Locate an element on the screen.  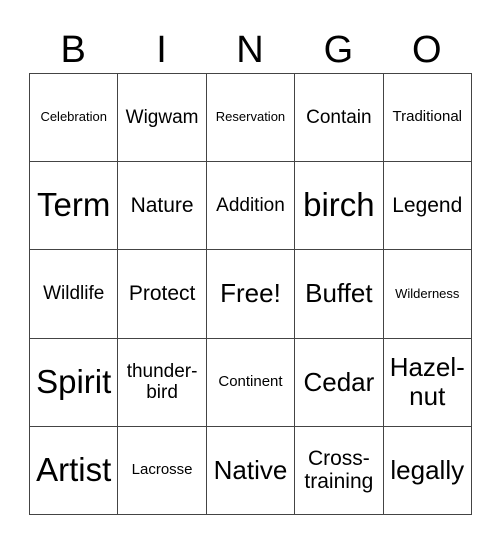
bingo-cell: Hazel- nut is located at coordinates (427, 382).